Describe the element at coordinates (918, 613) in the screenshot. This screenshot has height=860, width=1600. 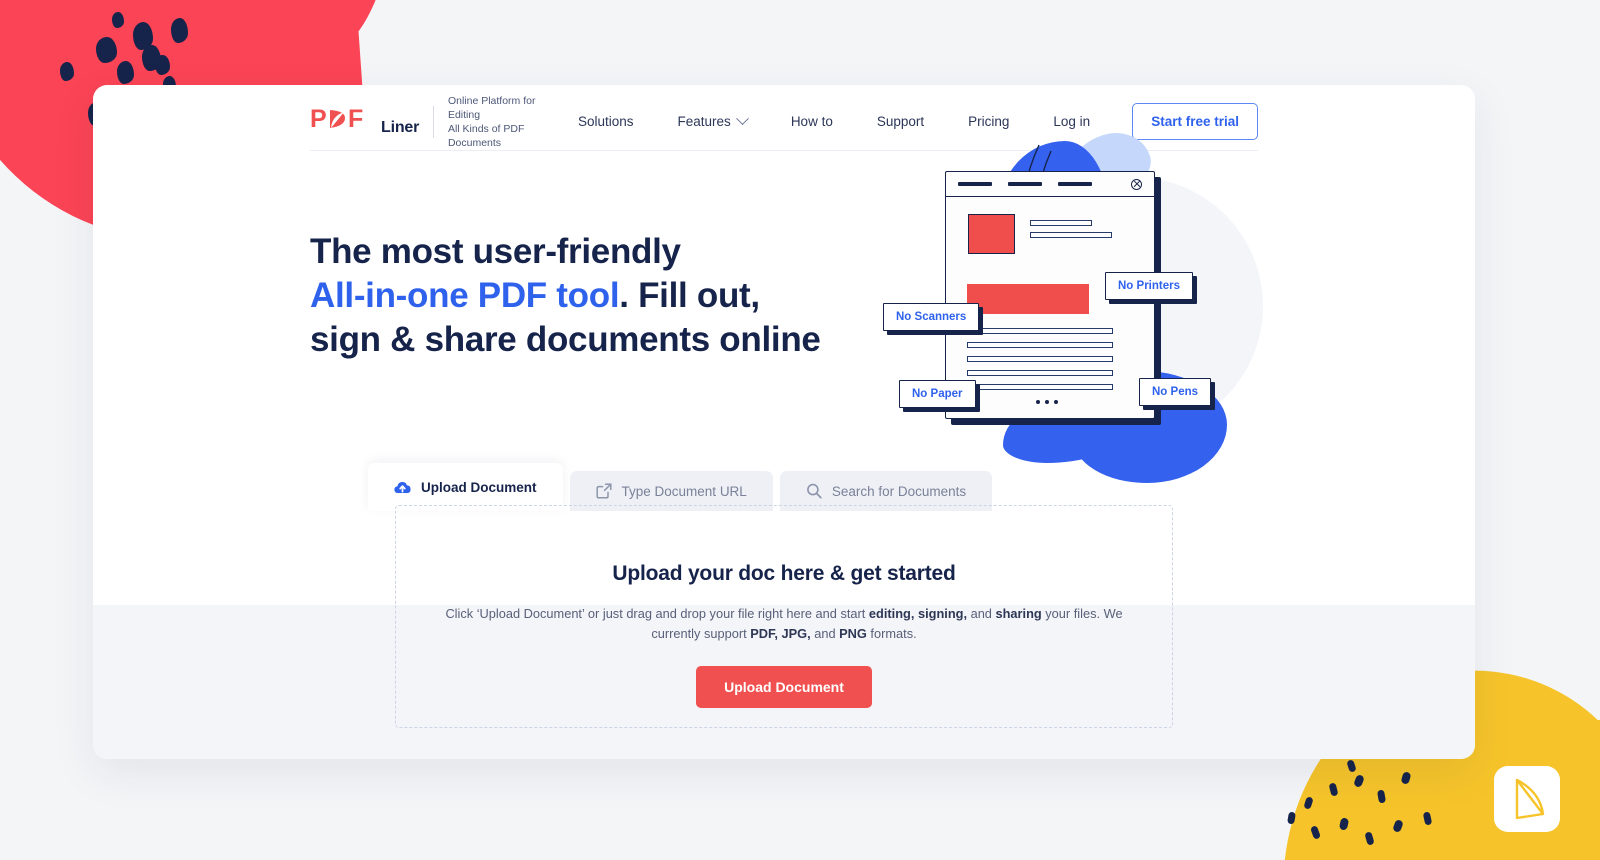
I see `desc-bold-editing-signing: editing, signing,` at that location.